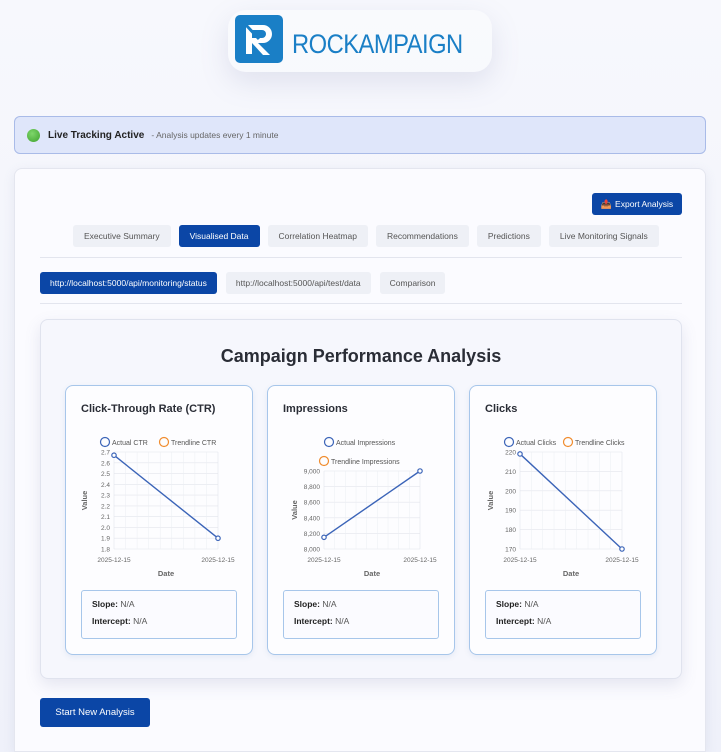  What do you see at coordinates (510, 511) in the screenshot?
I see `y-tick-label: 190` at bounding box center [510, 511].